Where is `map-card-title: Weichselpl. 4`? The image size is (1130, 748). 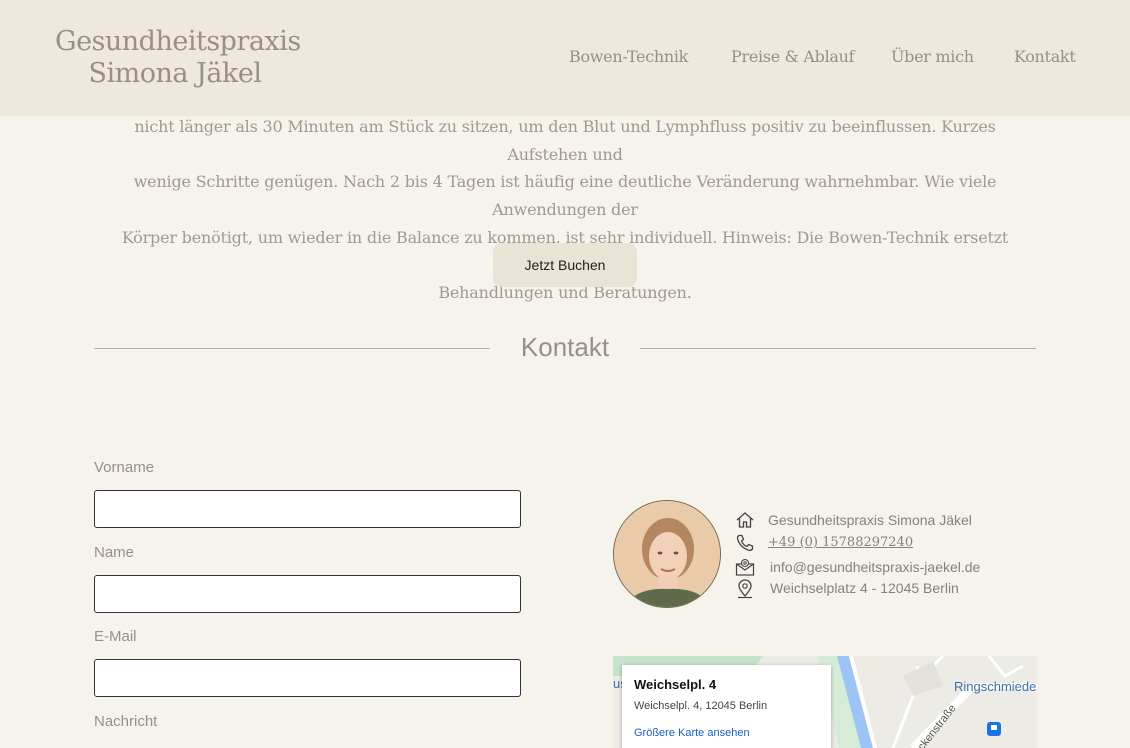 map-card-title: Weichselpl. 4 is located at coordinates (675, 684).